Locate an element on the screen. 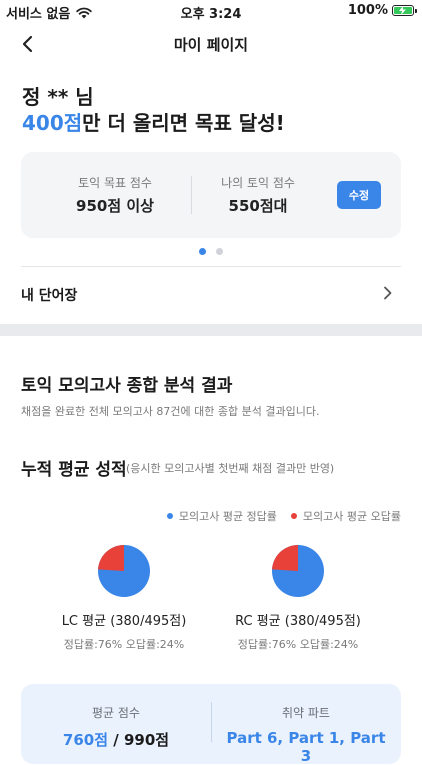  target-score: 토익 목표 점수 950점 이상 is located at coordinates (115, 195).